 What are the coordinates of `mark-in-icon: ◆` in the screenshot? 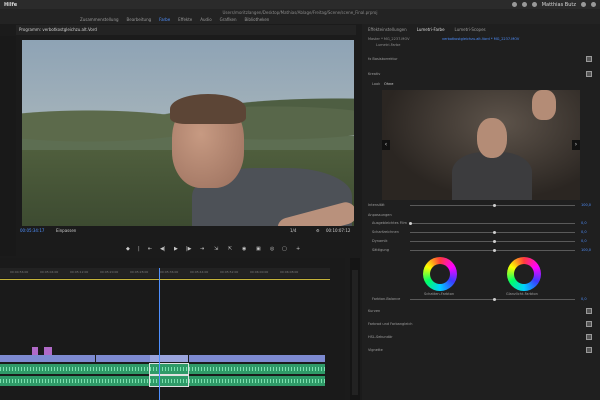 It's located at (128, 249).